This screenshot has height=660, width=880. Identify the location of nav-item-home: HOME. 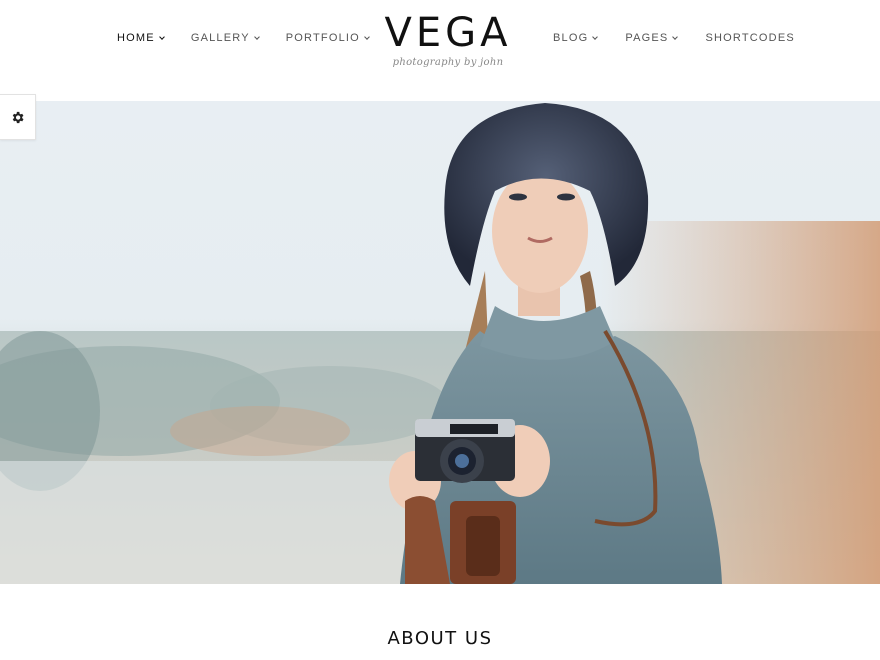
(141, 38).